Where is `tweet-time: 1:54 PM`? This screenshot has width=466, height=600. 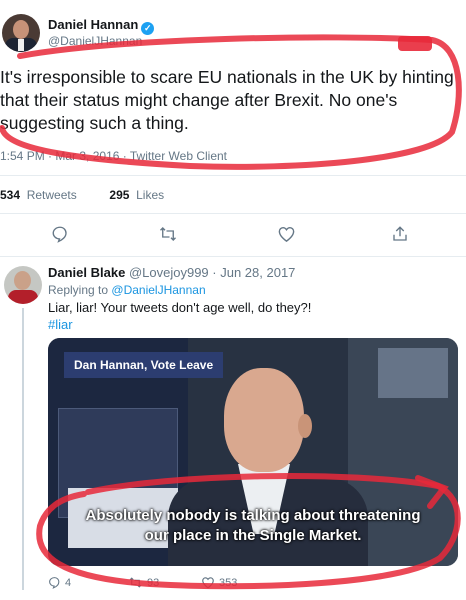 tweet-time: 1:54 PM is located at coordinates (22, 156).